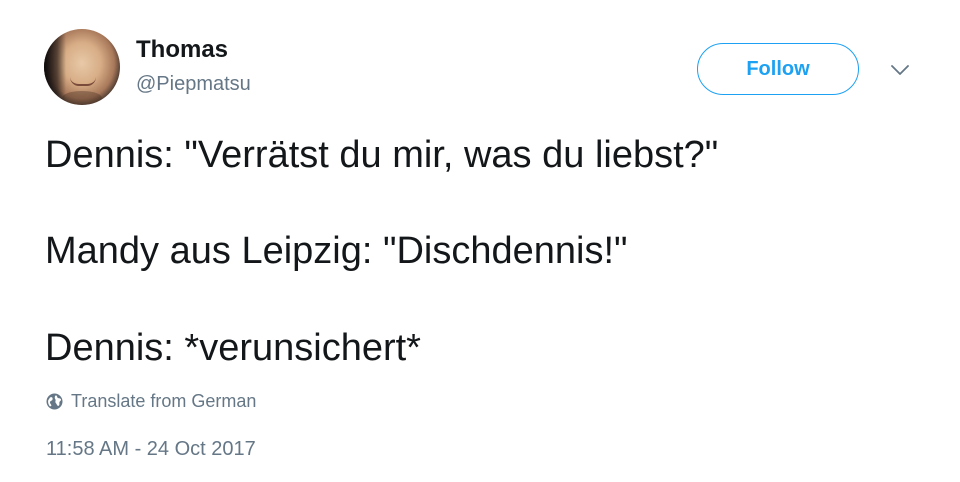 This screenshot has height=482, width=960. What do you see at coordinates (82, 98) in the screenshot?
I see `avatar-chin` at bounding box center [82, 98].